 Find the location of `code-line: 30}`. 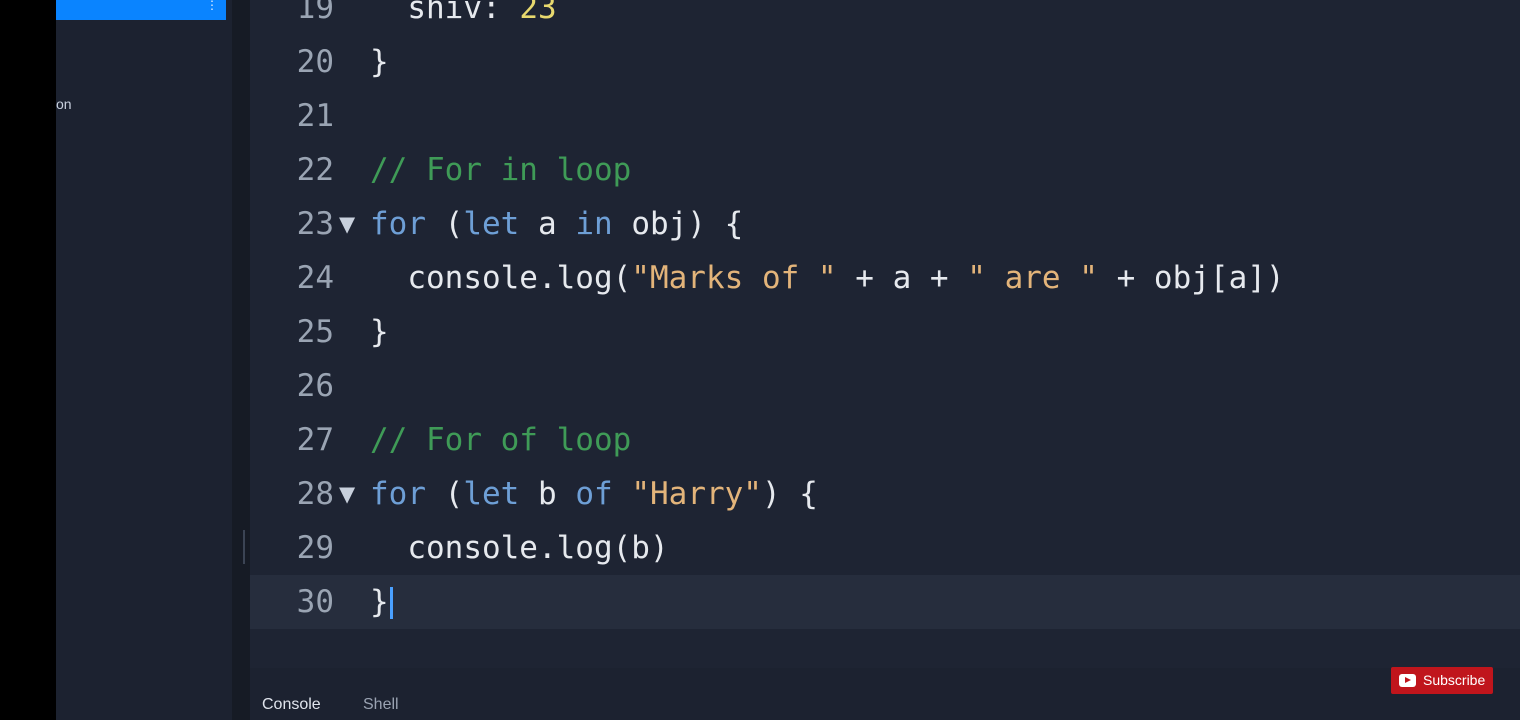

code-line: 30} is located at coordinates (885, 602).